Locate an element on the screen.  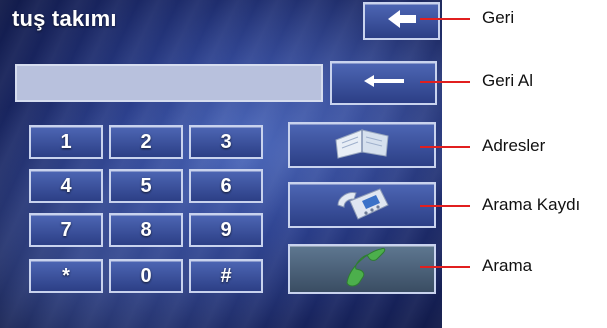
key-6: 6 is located at coordinates (226, 186).